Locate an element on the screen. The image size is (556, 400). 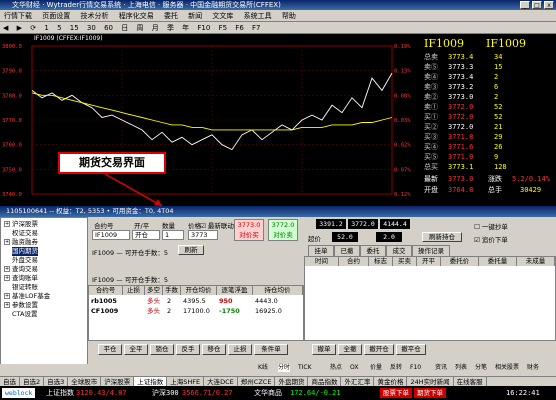
reverse-button: 反手 is located at coordinates (188, 349).